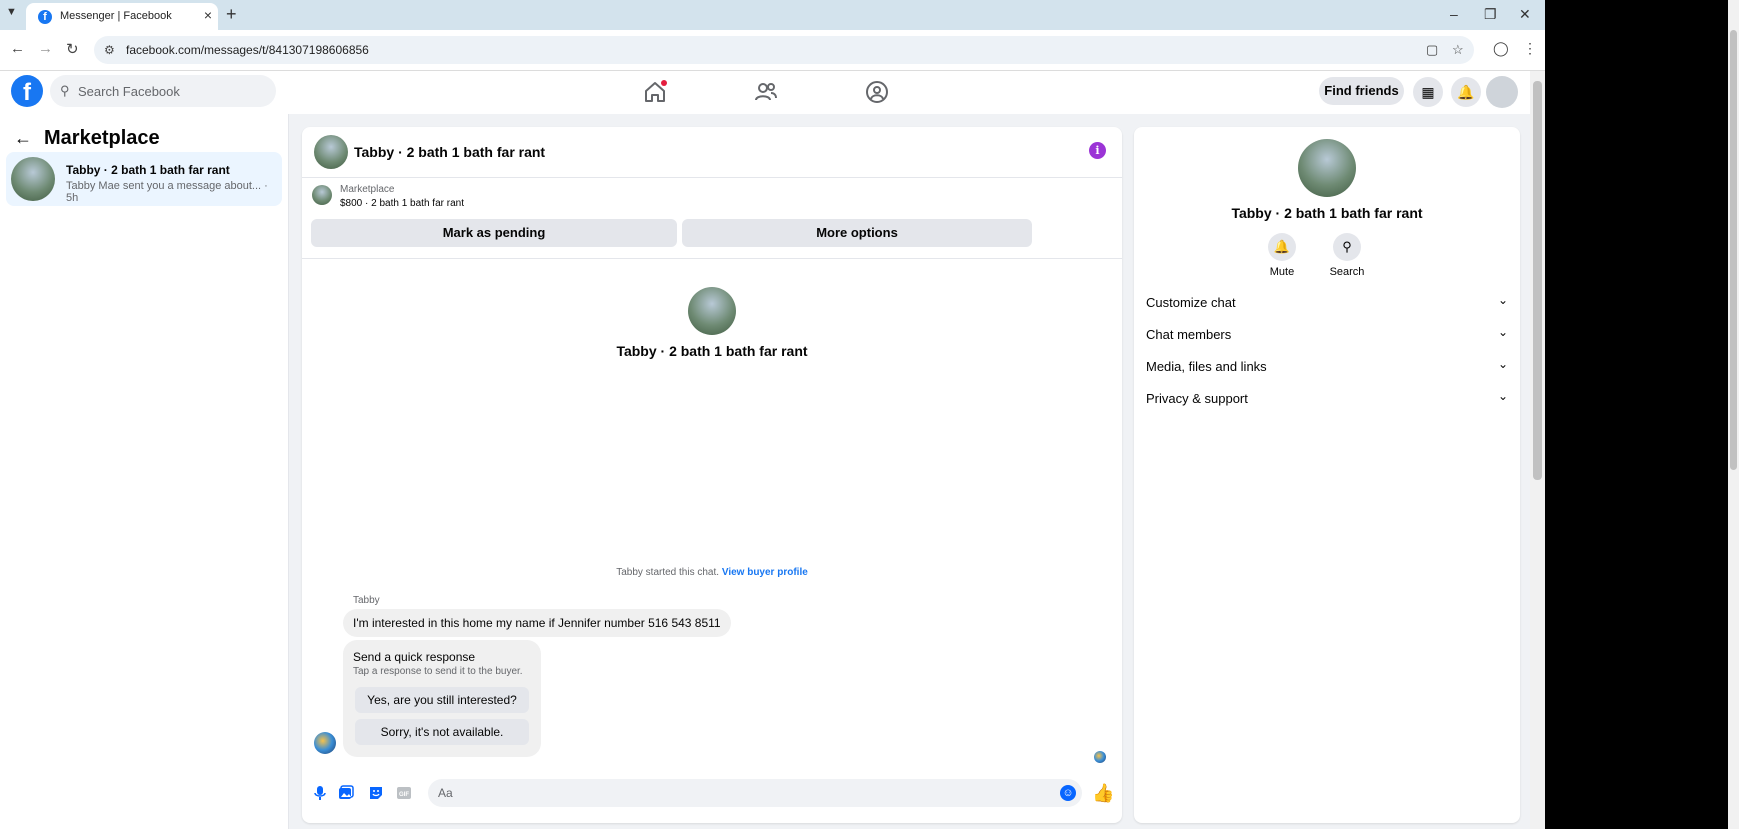  Describe the element at coordinates (442, 732) in the screenshot. I see `quick-response-not-available-button: Sorry, it's not available.` at that location.